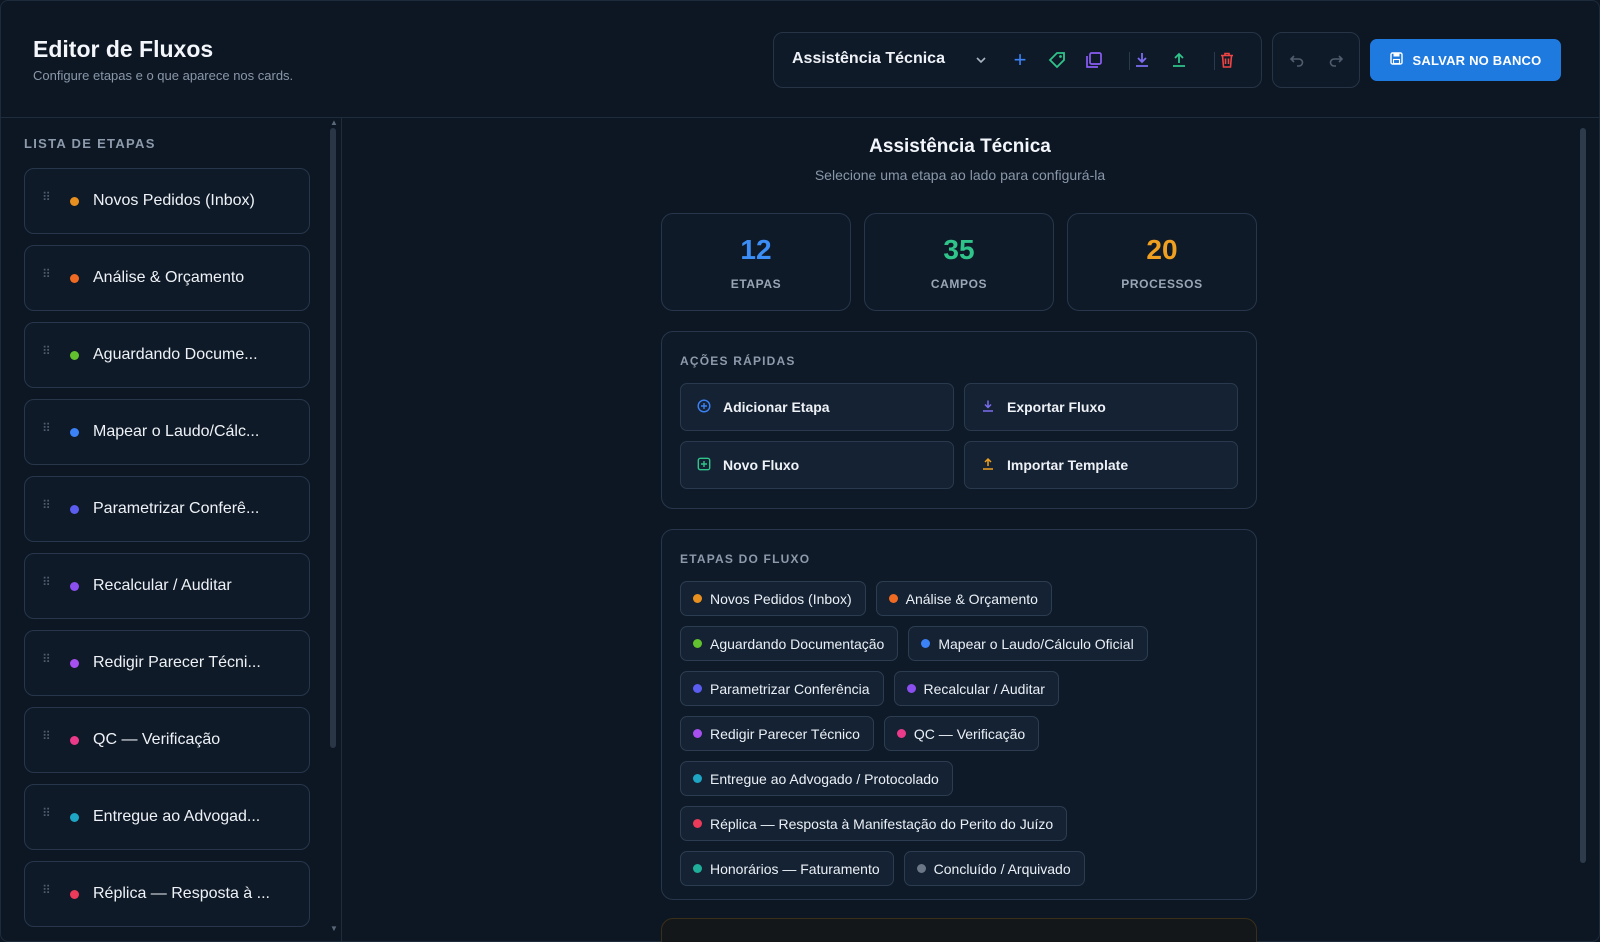  What do you see at coordinates (1297, 60) in the screenshot?
I see `undo-icon` at bounding box center [1297, 60].